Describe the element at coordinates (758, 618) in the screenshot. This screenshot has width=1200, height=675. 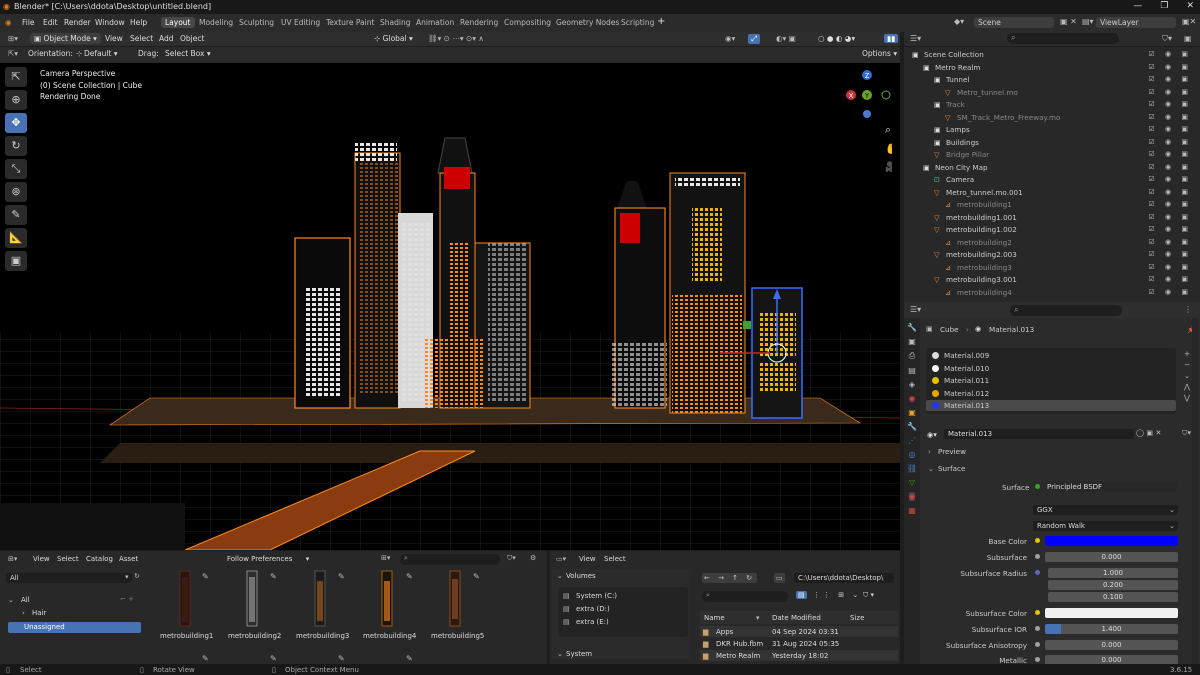
I see `col-name-sort-icon: ▾` at that location.